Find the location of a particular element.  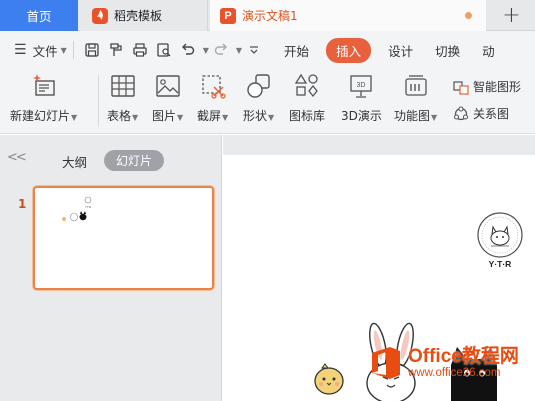

undo-dropdown-icon: ▼ is located at coordinates (206, 50).